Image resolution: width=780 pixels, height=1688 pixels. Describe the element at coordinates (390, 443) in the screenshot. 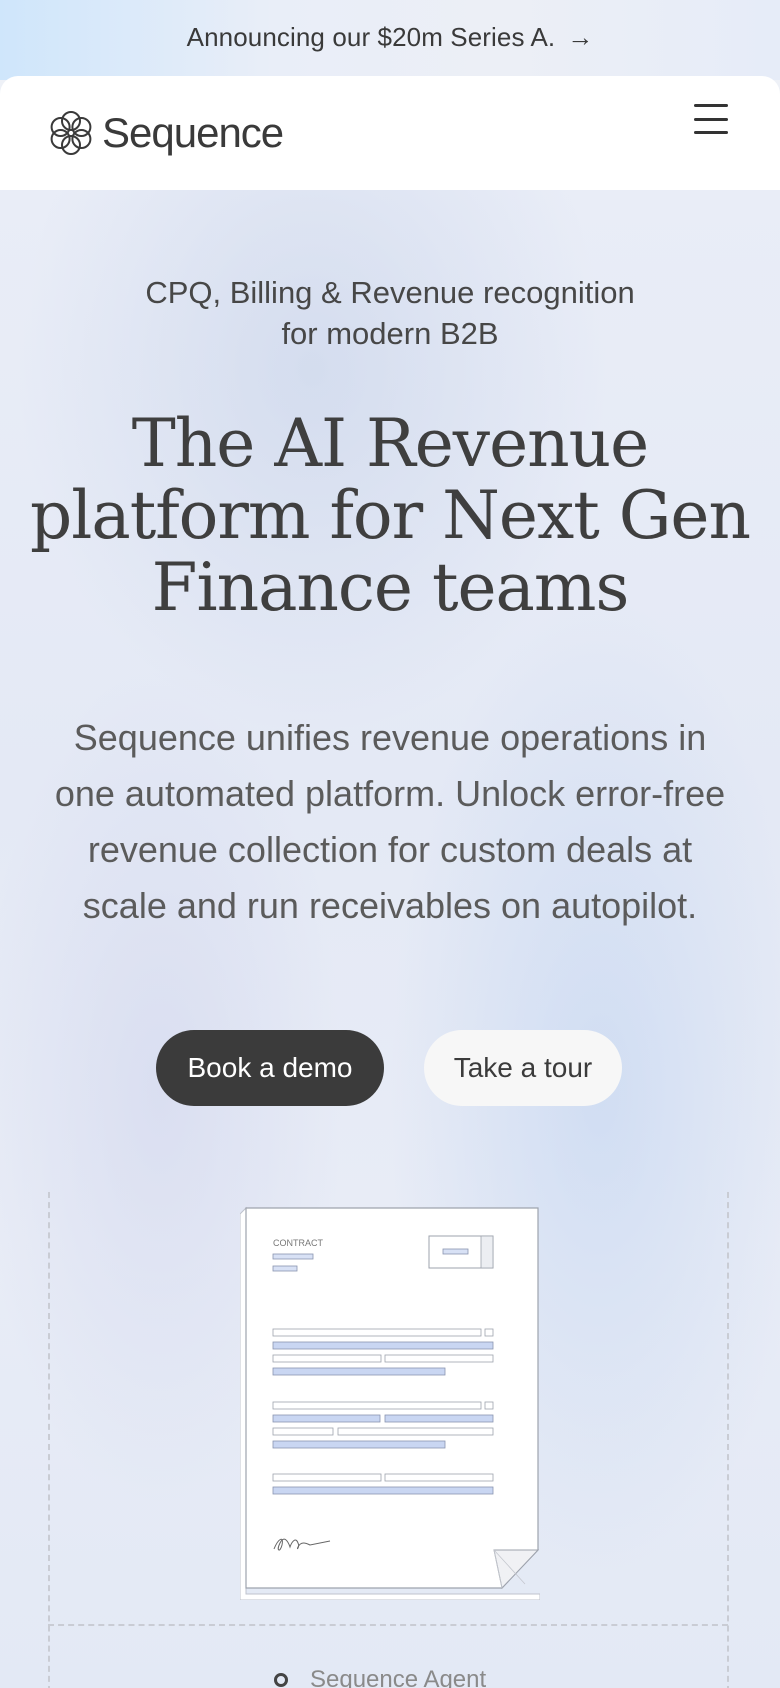

I see `headline-line: The AI Revenue` at that location.